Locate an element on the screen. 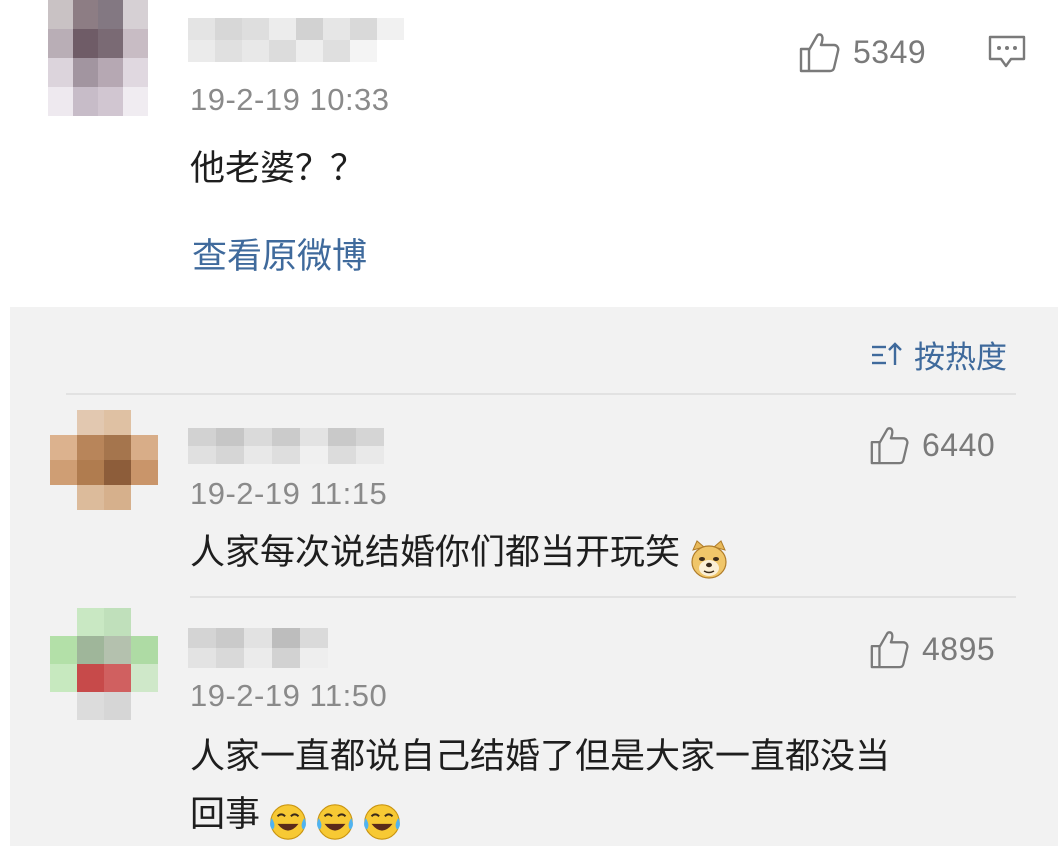  sort-label: 按热度 is located at coordinates (960, 358).